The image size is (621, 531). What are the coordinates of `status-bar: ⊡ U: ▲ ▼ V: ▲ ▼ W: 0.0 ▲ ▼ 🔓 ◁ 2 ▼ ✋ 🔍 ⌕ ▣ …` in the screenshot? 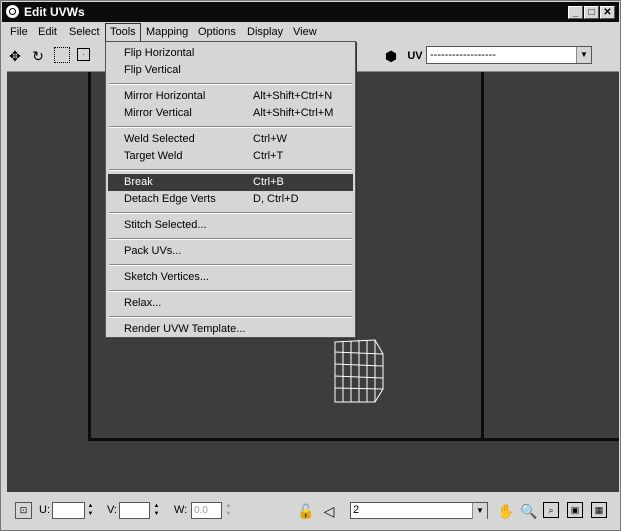 It's located at (310, 511).